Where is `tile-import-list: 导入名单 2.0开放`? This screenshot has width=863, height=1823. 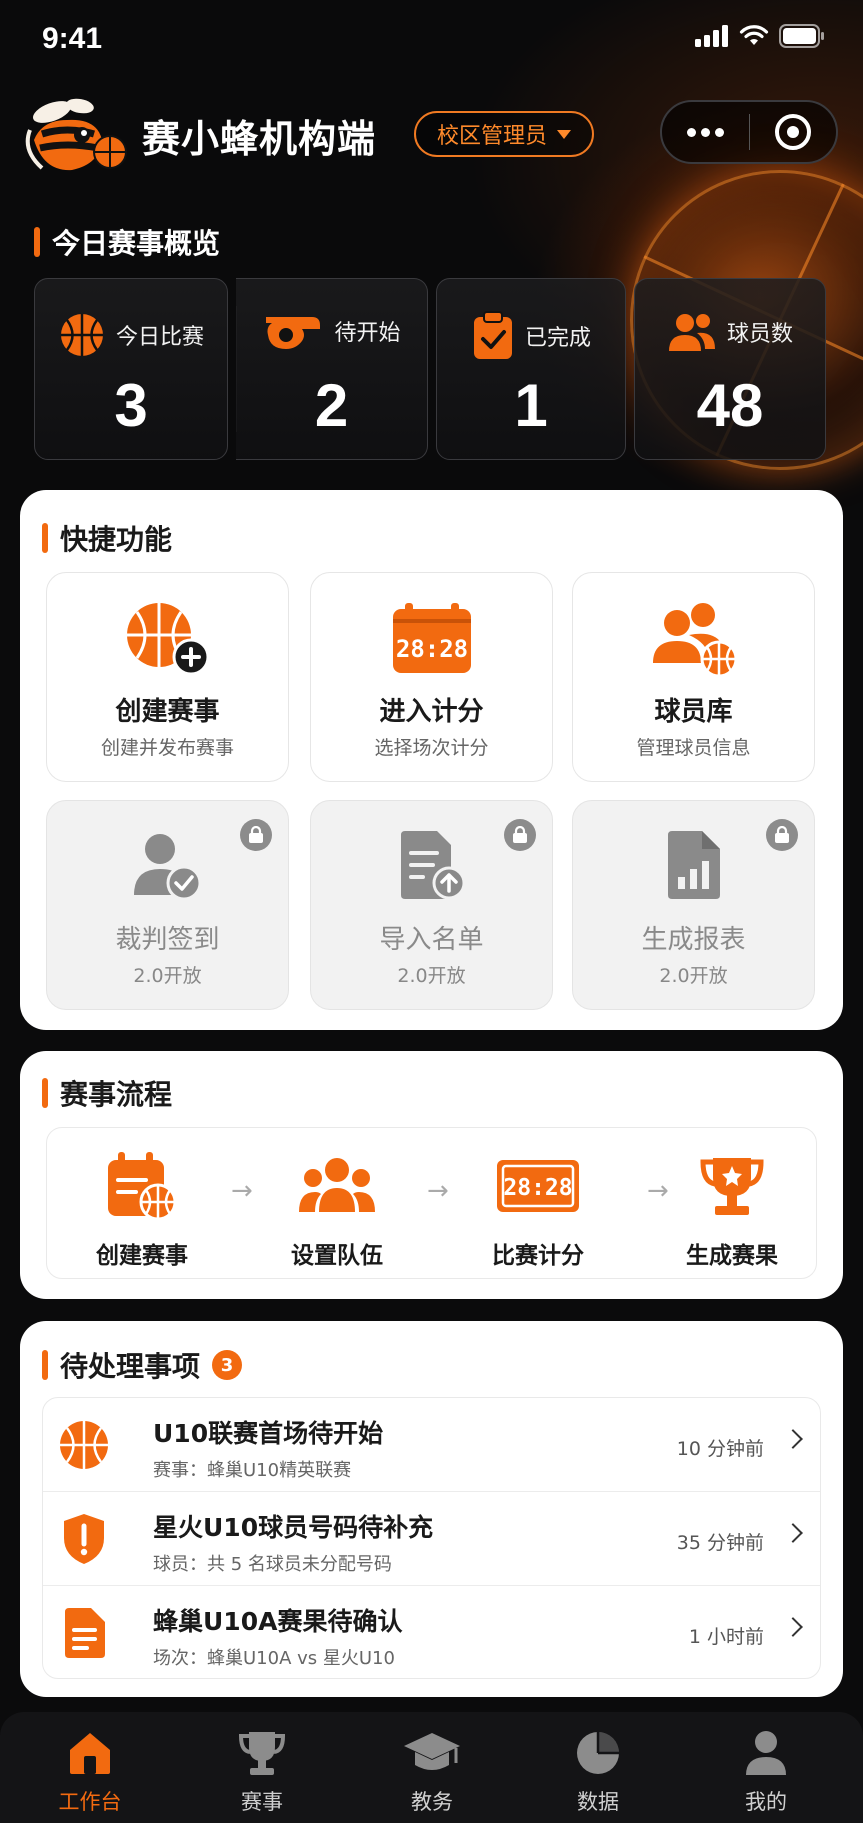 tile-import-list: 导入名单 2.0开放 is located at coordinates (431, 905).